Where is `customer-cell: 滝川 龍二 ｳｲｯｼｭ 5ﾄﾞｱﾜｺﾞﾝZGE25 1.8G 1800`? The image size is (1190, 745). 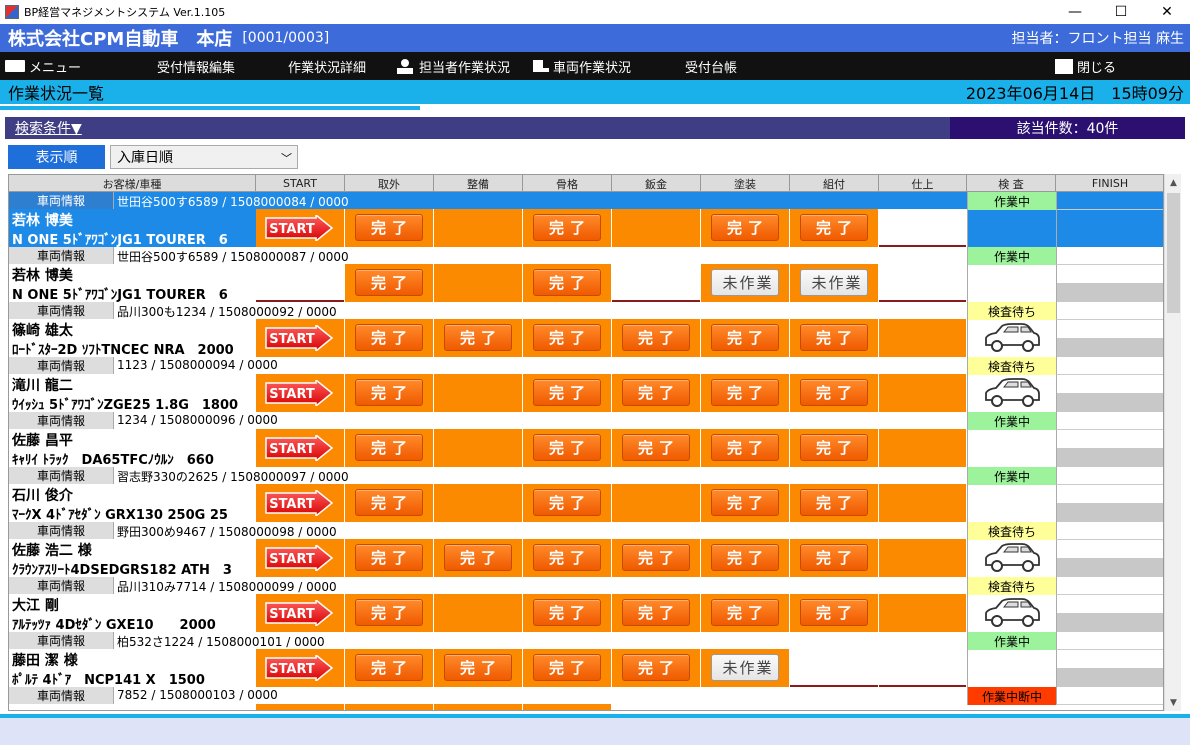 customer-cell: 滝川 龍二 ｳｲｯｼｭ 5ﾄﾞｱﾜｺﾞﾝZGE25 1.8G 1800 is located at coordinates (132, 393).